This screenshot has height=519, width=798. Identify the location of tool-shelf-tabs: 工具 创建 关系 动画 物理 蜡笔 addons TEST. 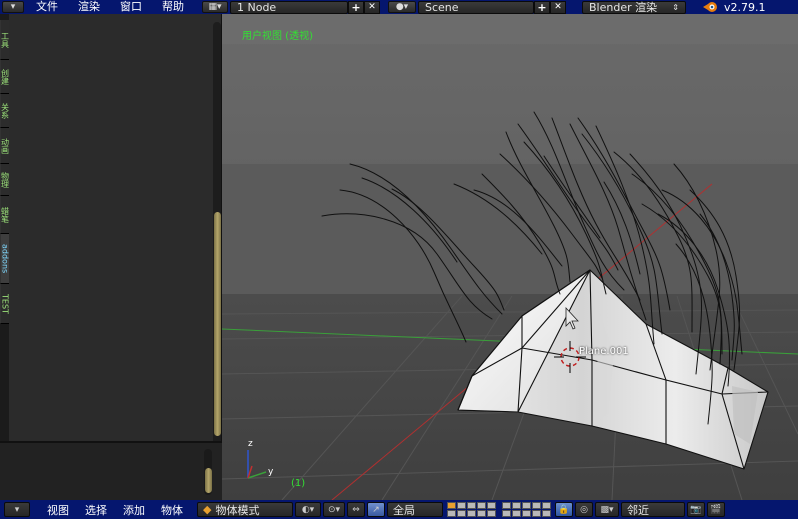
(4, 257).